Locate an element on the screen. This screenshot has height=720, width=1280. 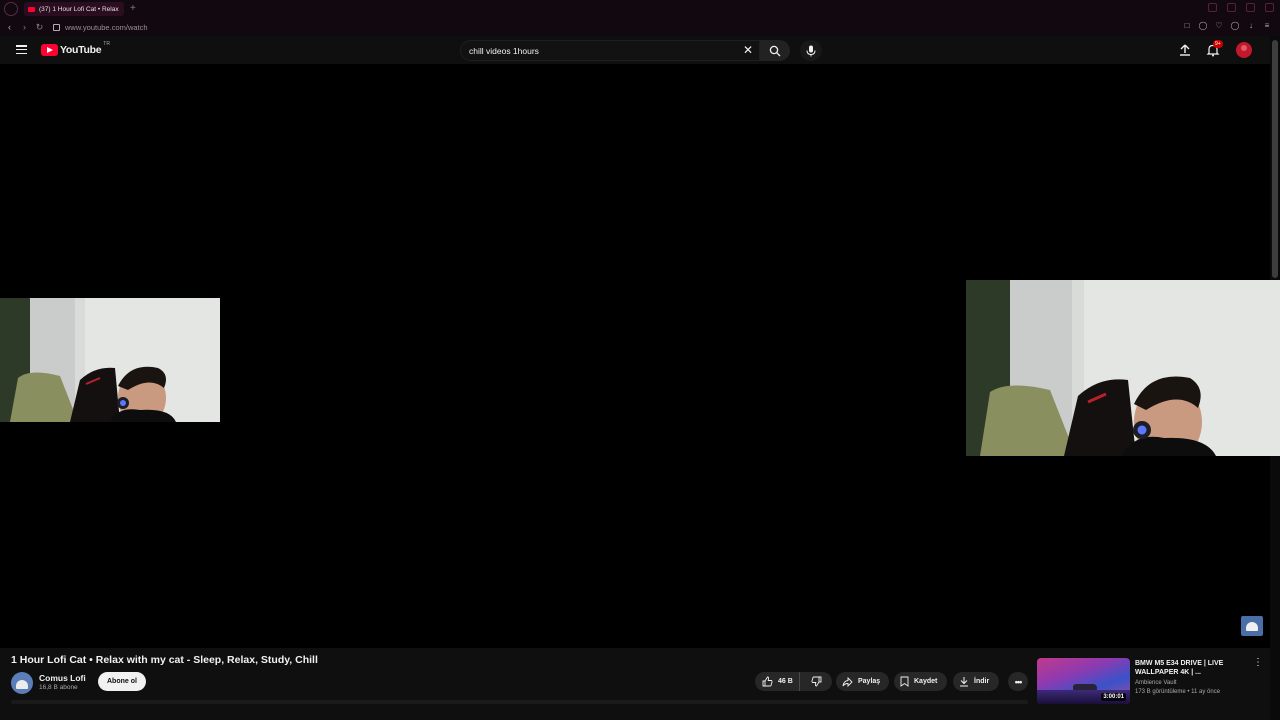
bookmark-icon: □ is located at coordinates (1187, 26).